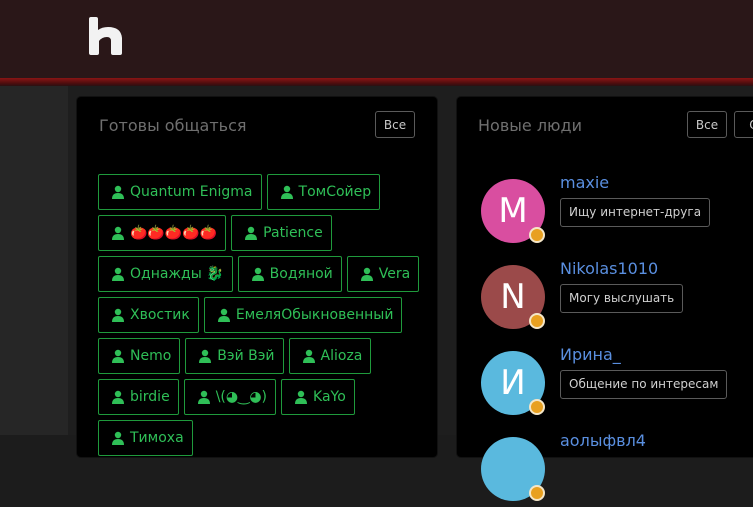  What do you see at coordinates (341, 356) in the screenshot?
I see `user-chip-name: Alioza` at bounding box center [341, 356].